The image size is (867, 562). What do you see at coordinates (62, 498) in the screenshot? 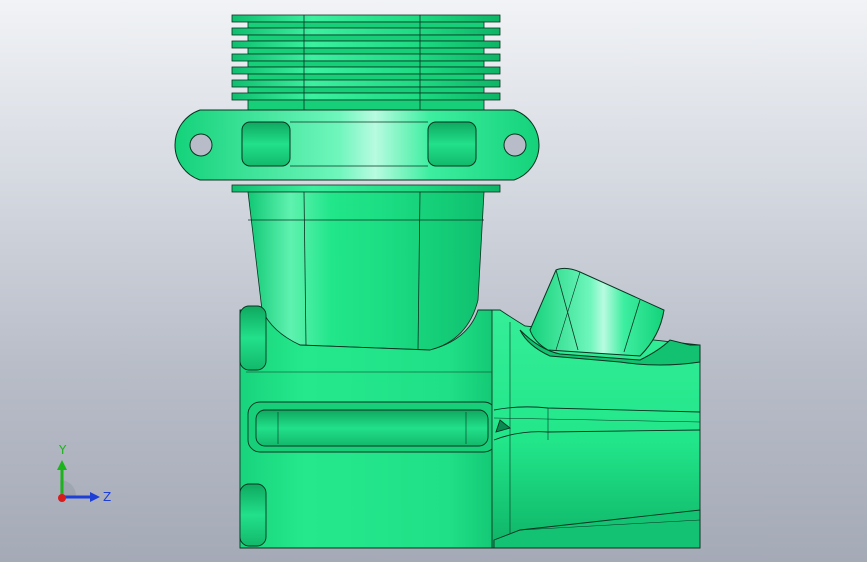
I see `triad-origin` at bounding box center [62, 498].